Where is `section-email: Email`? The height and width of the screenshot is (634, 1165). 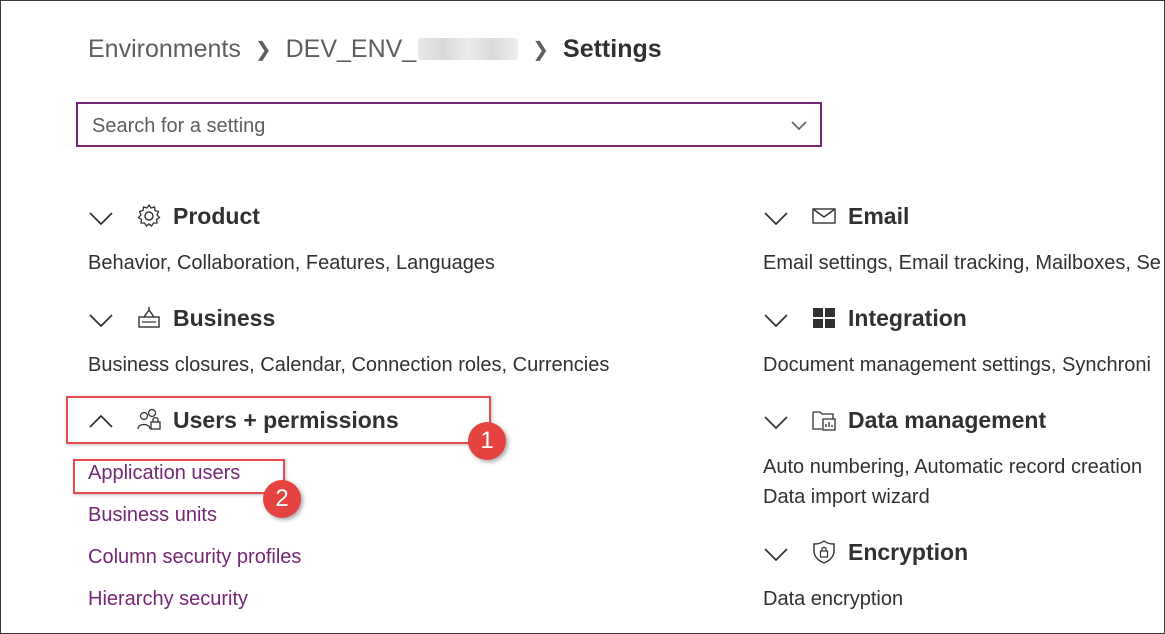 section-email: Email is located at coordinates (963, 218).